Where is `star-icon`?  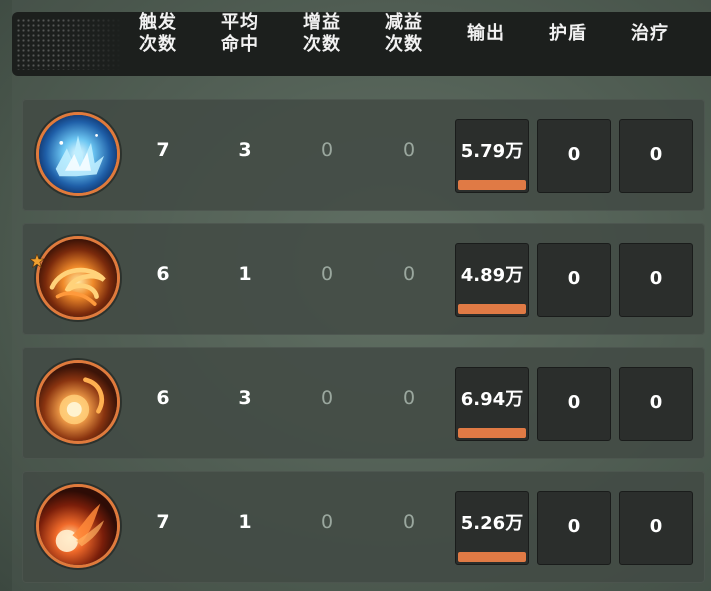
star-icon is located at coordinates (37, 261).